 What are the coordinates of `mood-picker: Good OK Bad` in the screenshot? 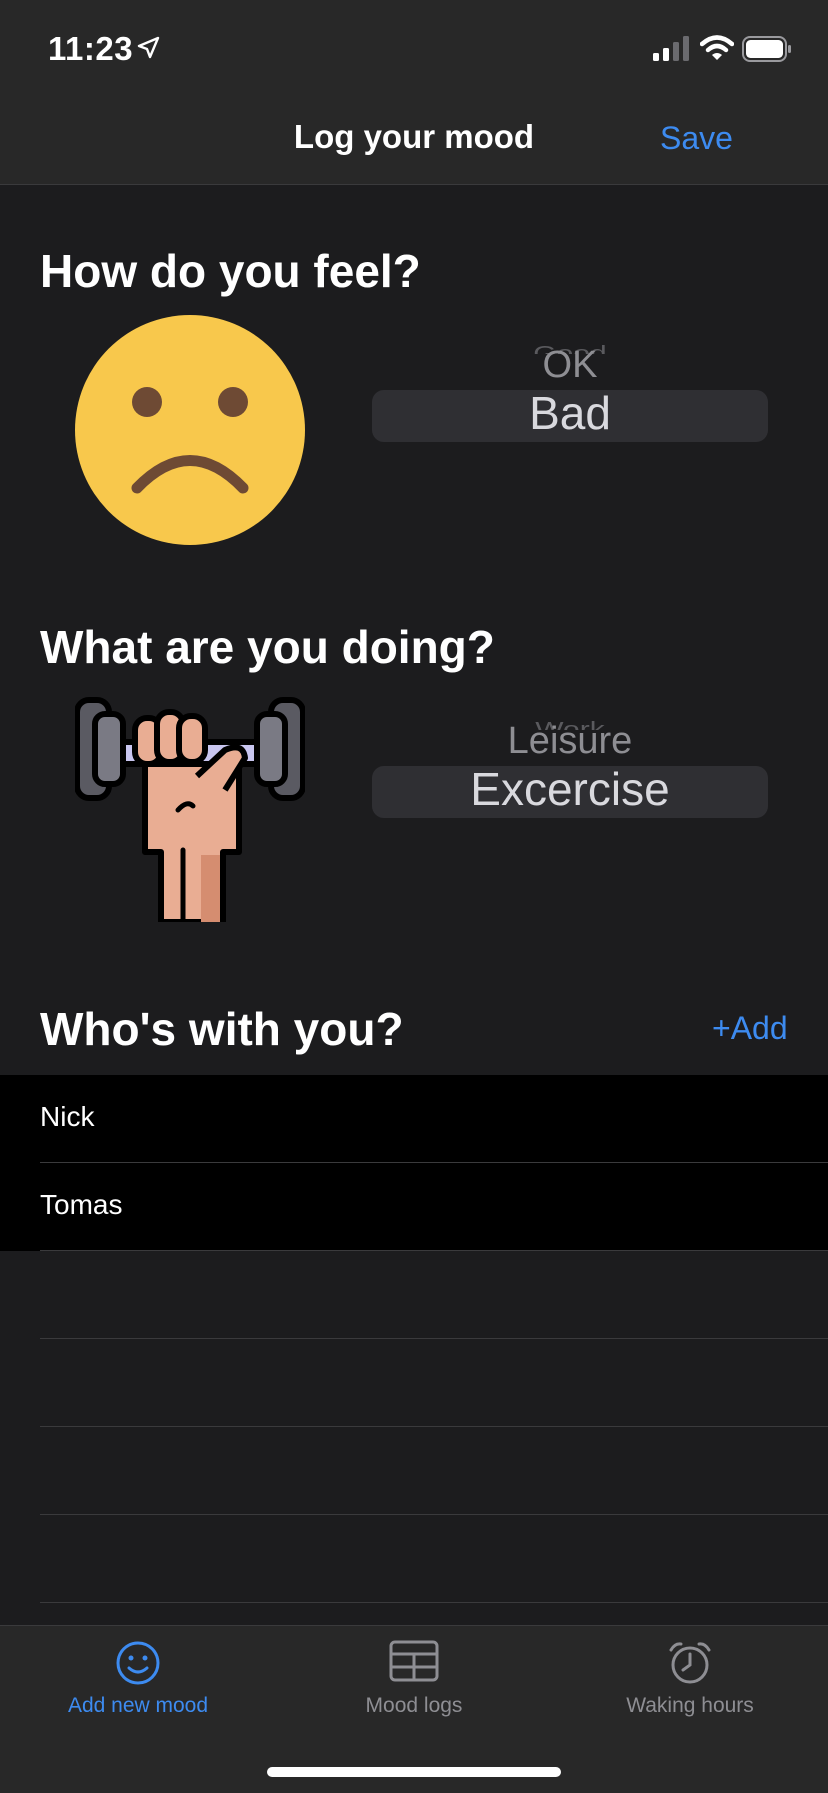 It's located at (570, 425).